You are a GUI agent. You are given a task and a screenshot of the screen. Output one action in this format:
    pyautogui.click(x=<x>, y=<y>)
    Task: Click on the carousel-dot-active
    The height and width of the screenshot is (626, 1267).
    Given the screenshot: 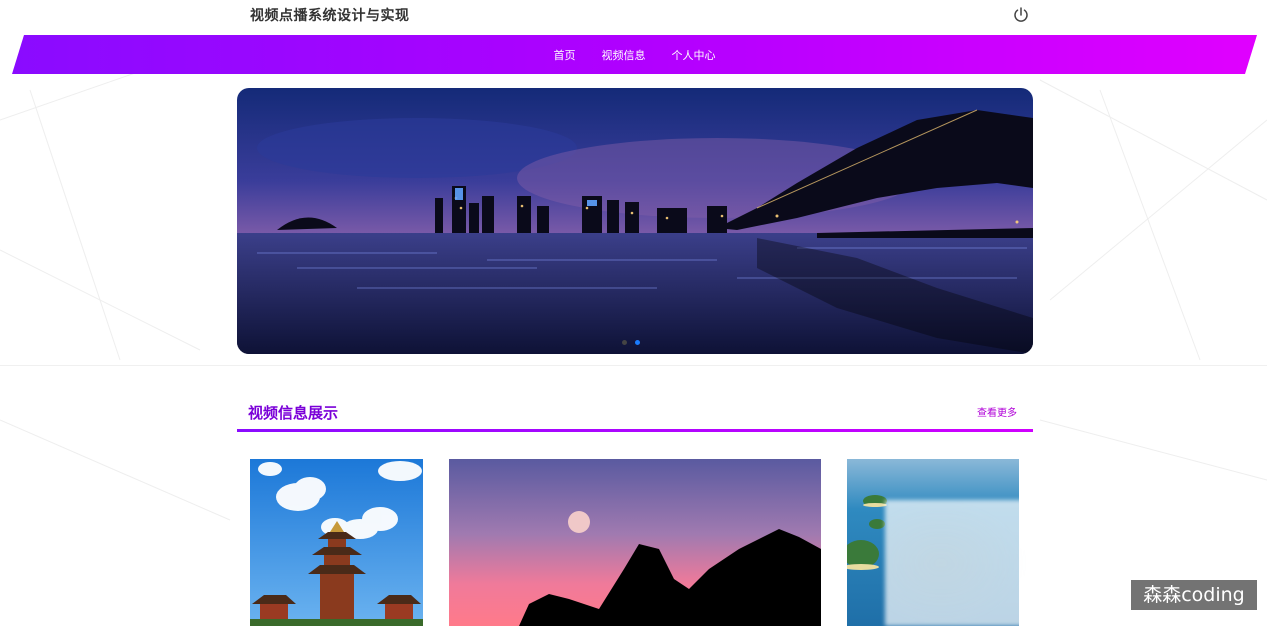 What is the action you would take?
    pyautogui.click(x=637, y=342)
    